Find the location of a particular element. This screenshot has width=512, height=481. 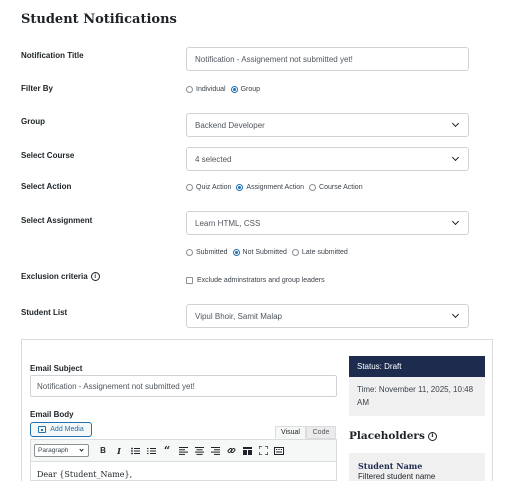

submitted-label: Submitted is located at coordinates (212, 252).